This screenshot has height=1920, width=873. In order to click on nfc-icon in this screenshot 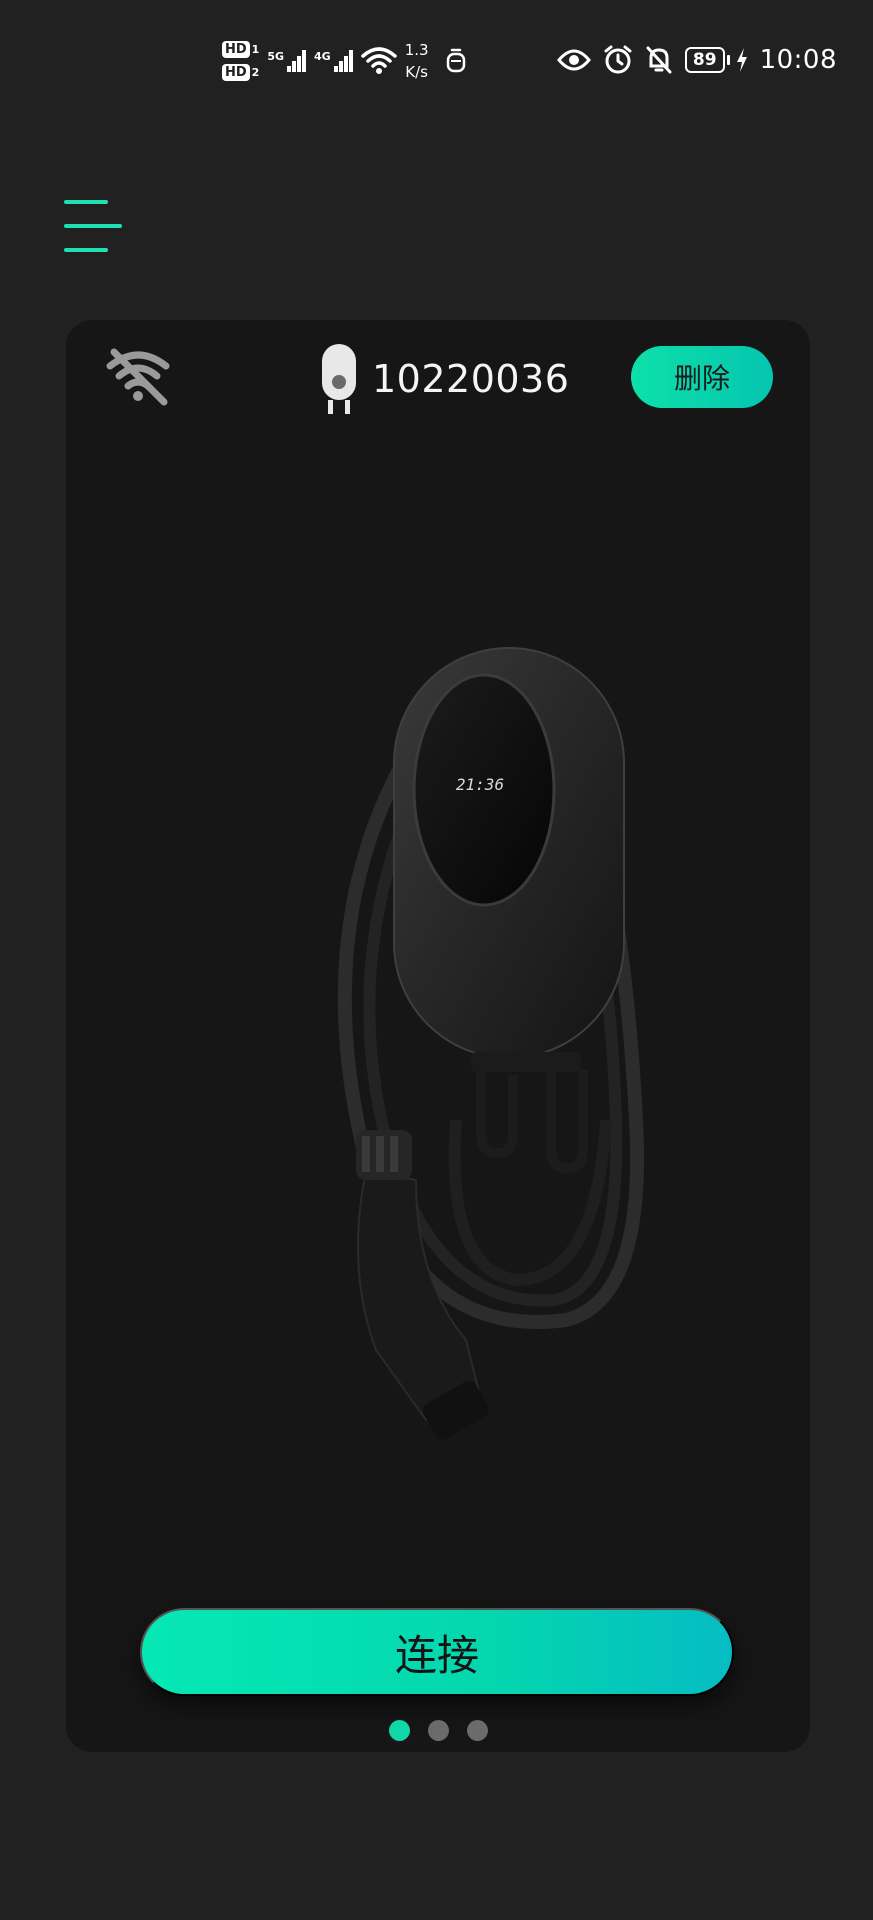, I will do `click(455, 60)`.